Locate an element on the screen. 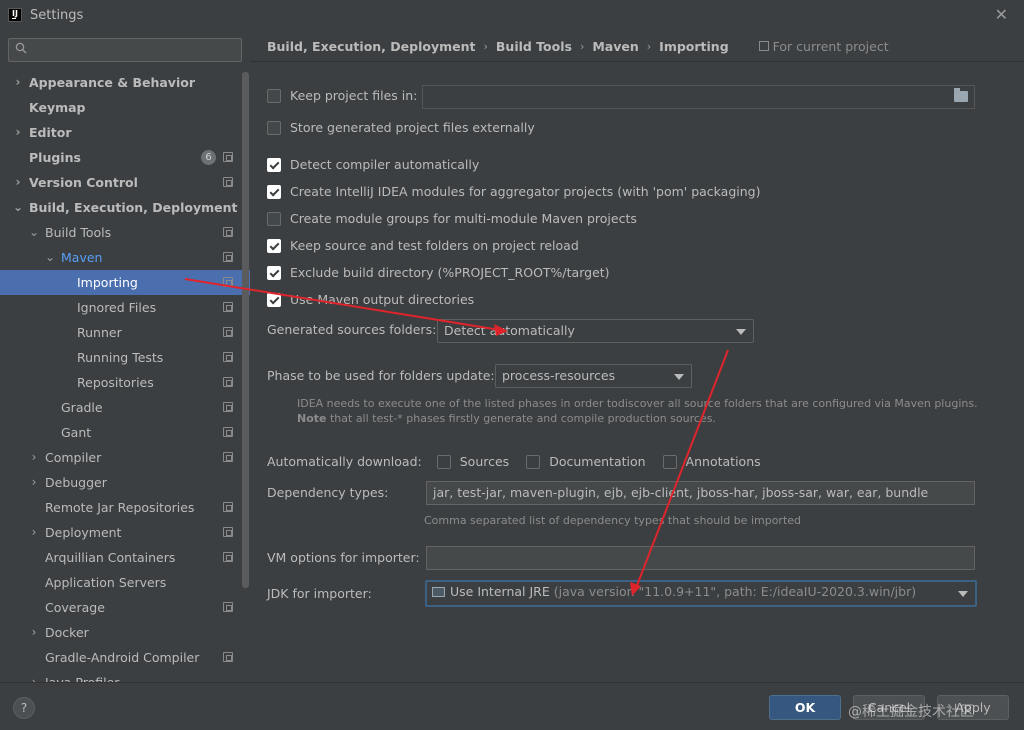  sidebar-item: › Appearance & Behavior is located at coordinates (125, 82).